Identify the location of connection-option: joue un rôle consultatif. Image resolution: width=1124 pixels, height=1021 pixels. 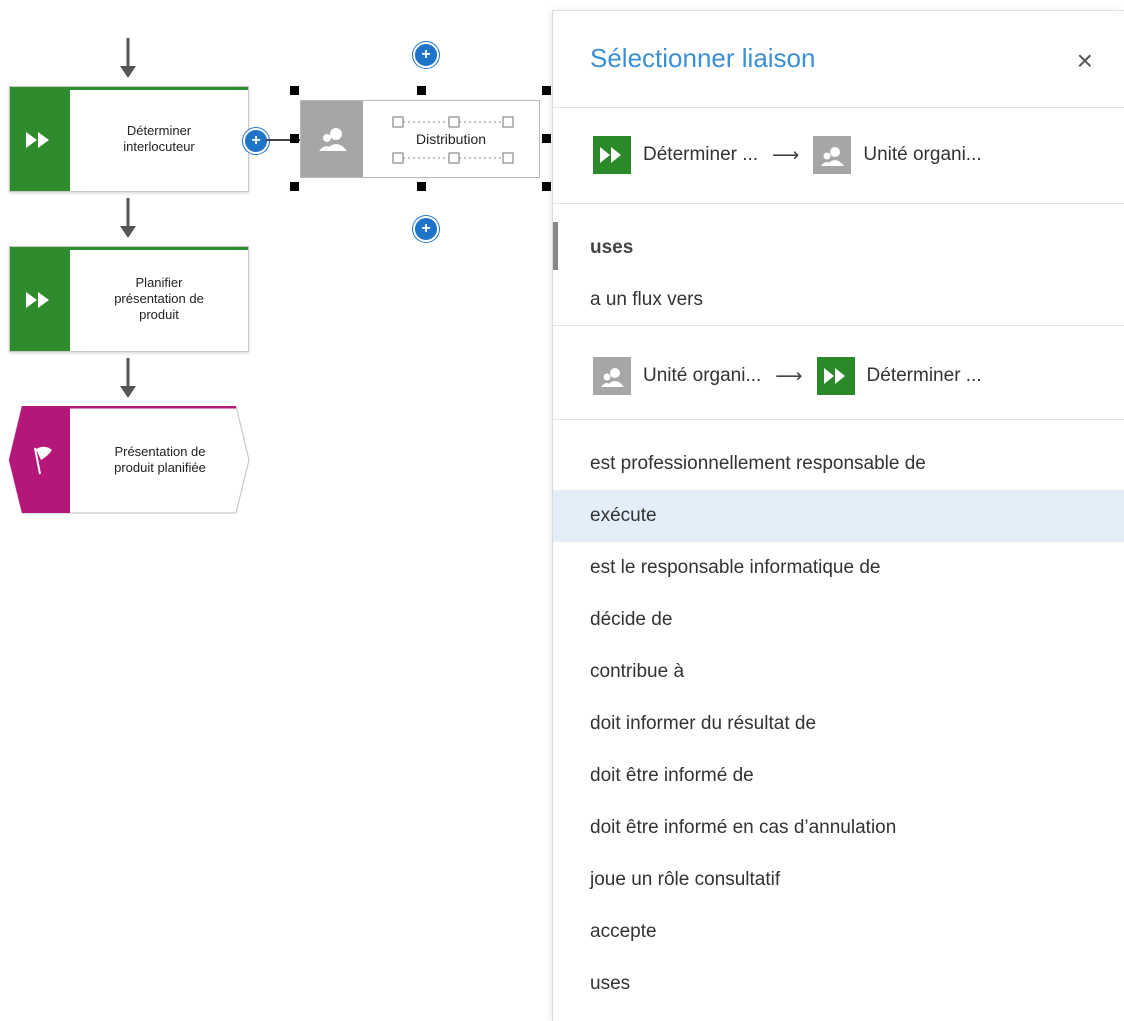
(838, 880).